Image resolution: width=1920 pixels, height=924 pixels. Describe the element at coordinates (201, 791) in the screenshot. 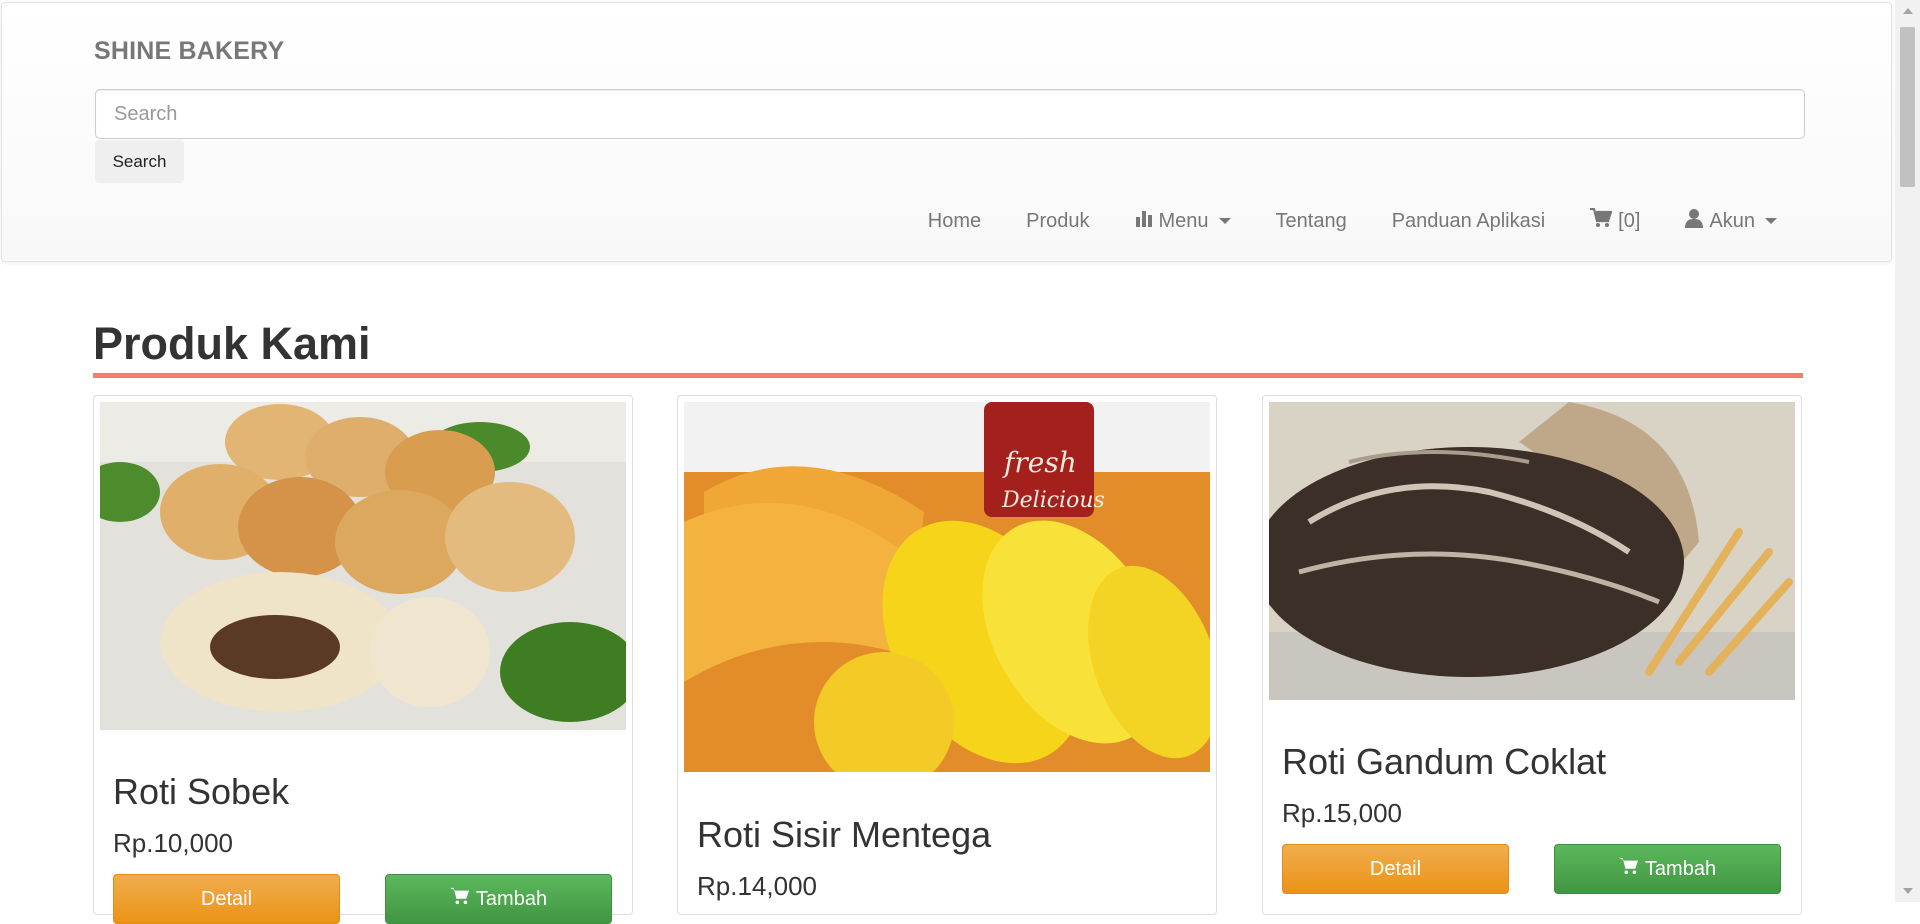

I see `product-name: Roti Sobek` at that location.